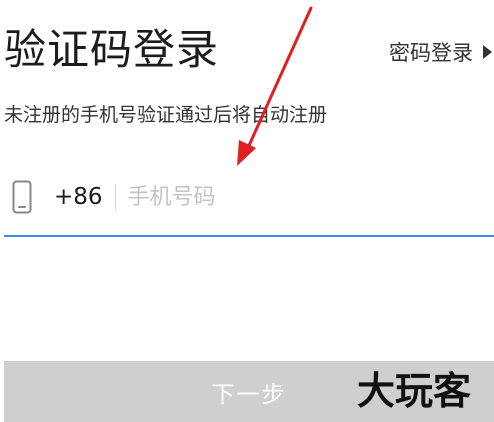 The image size is (494, 422). I want to click on phone-field-row: +86, so click(249, 197).